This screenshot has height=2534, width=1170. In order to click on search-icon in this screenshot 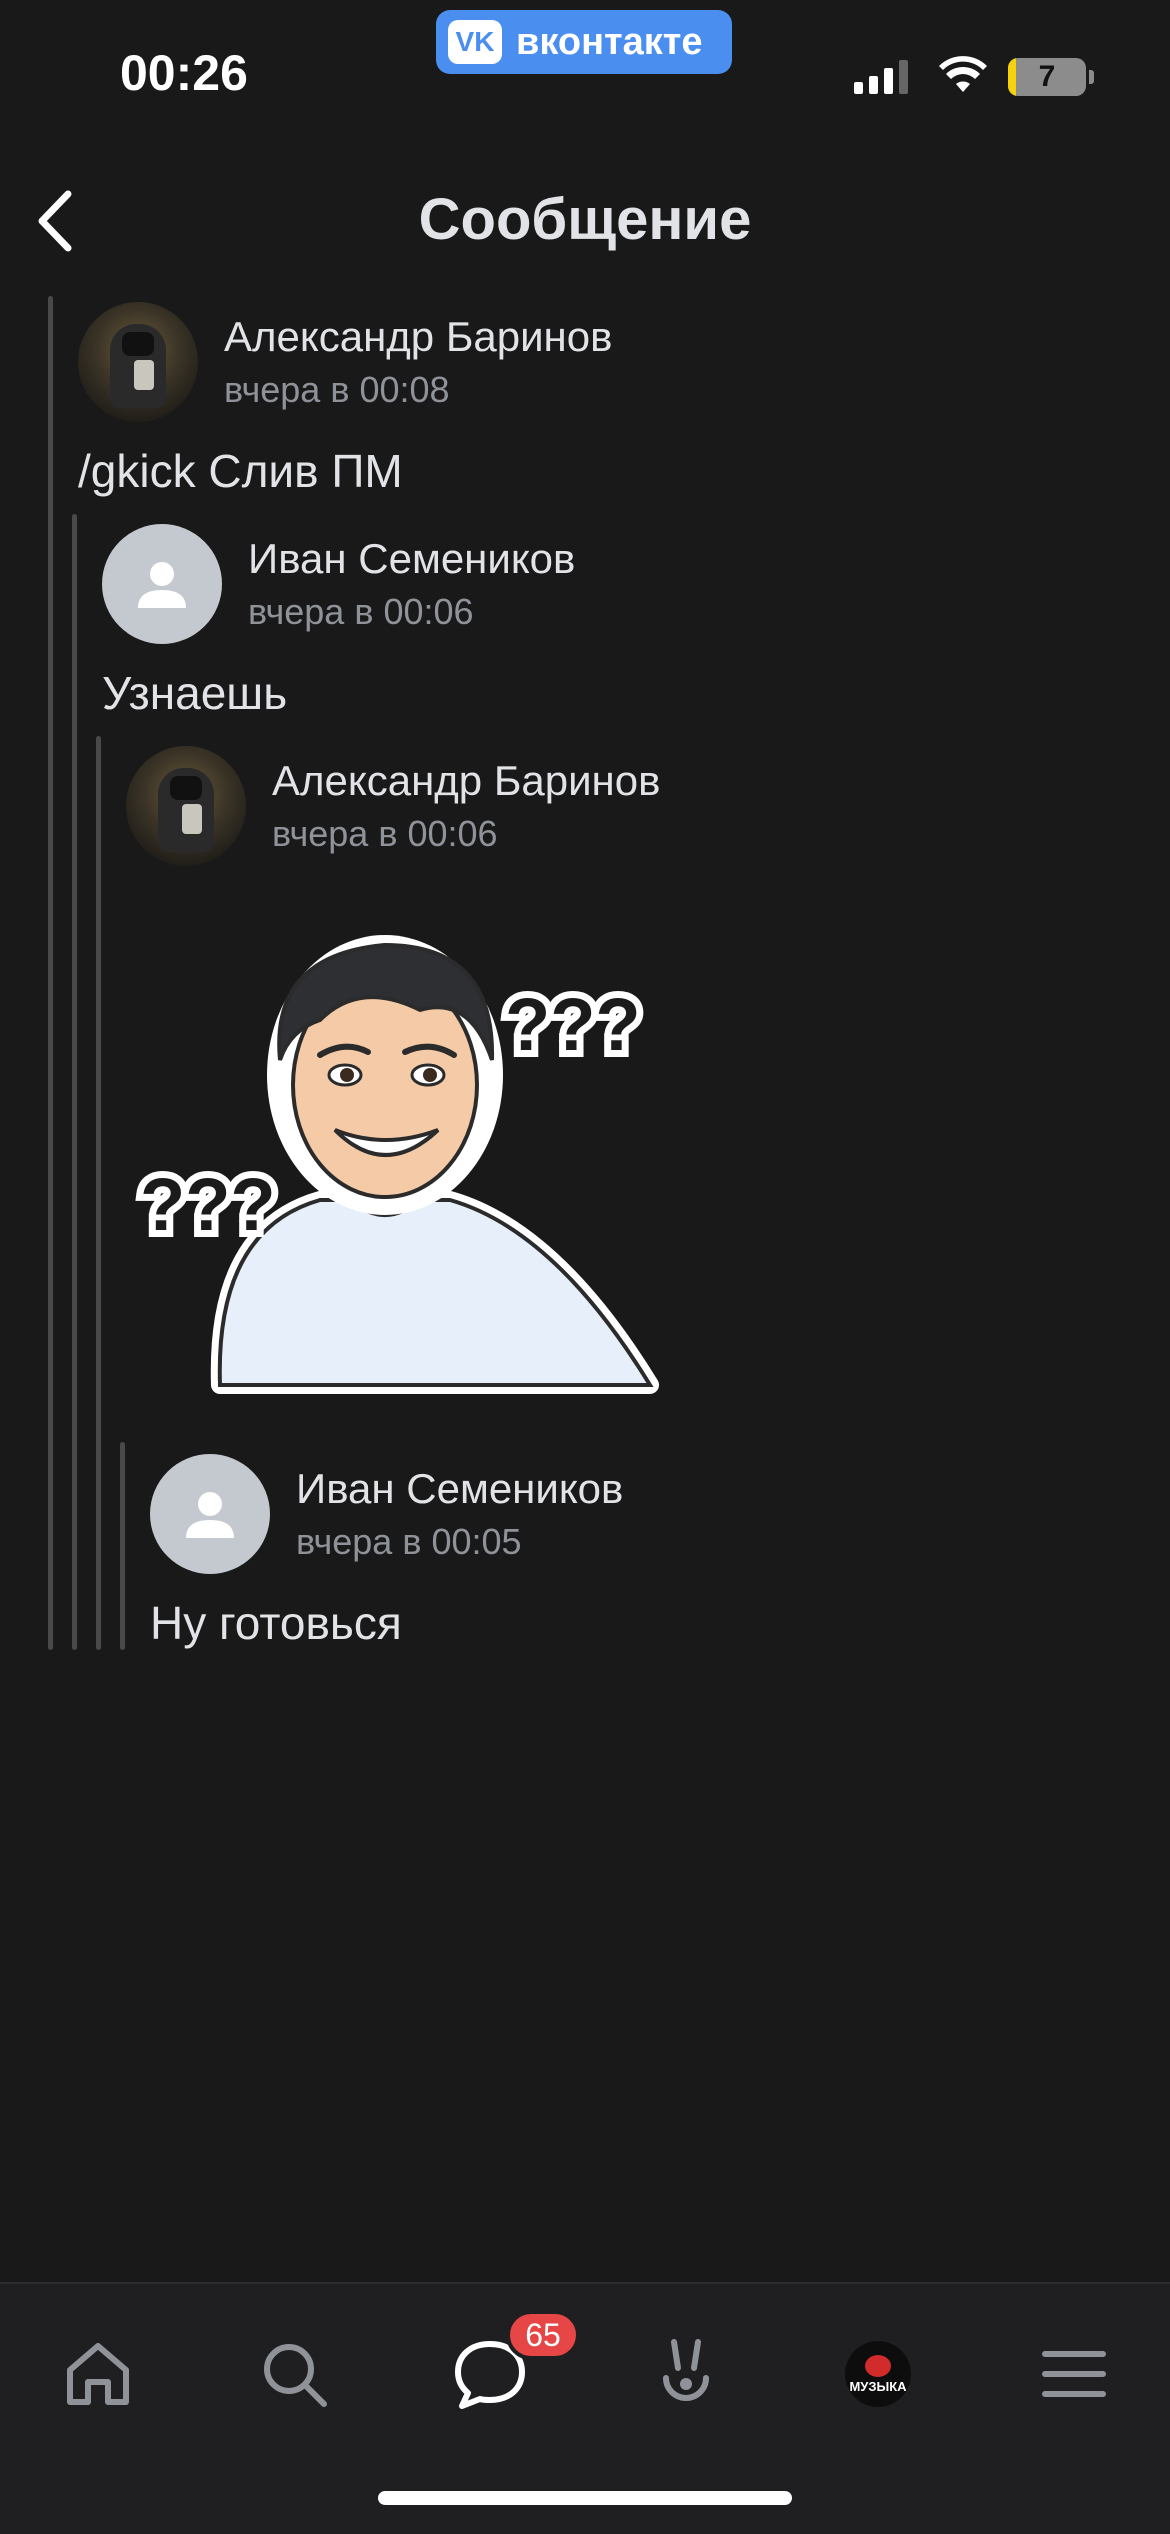, I will do `click(295, 2375)`.